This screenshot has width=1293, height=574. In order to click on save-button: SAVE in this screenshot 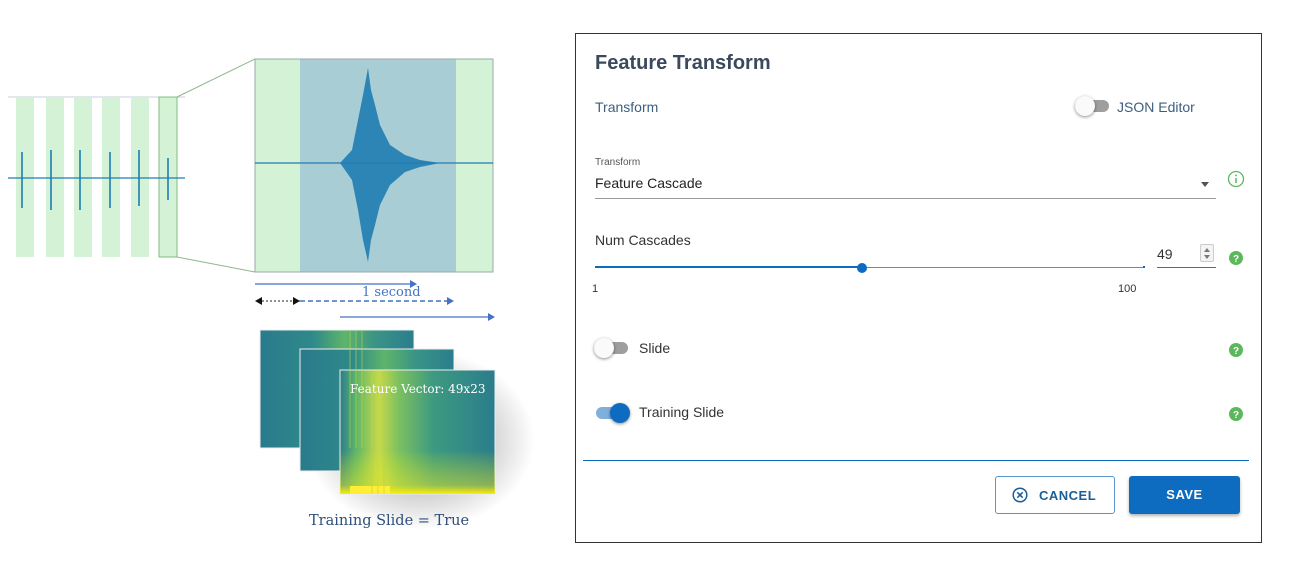, I will do `click(1184, 495)`.